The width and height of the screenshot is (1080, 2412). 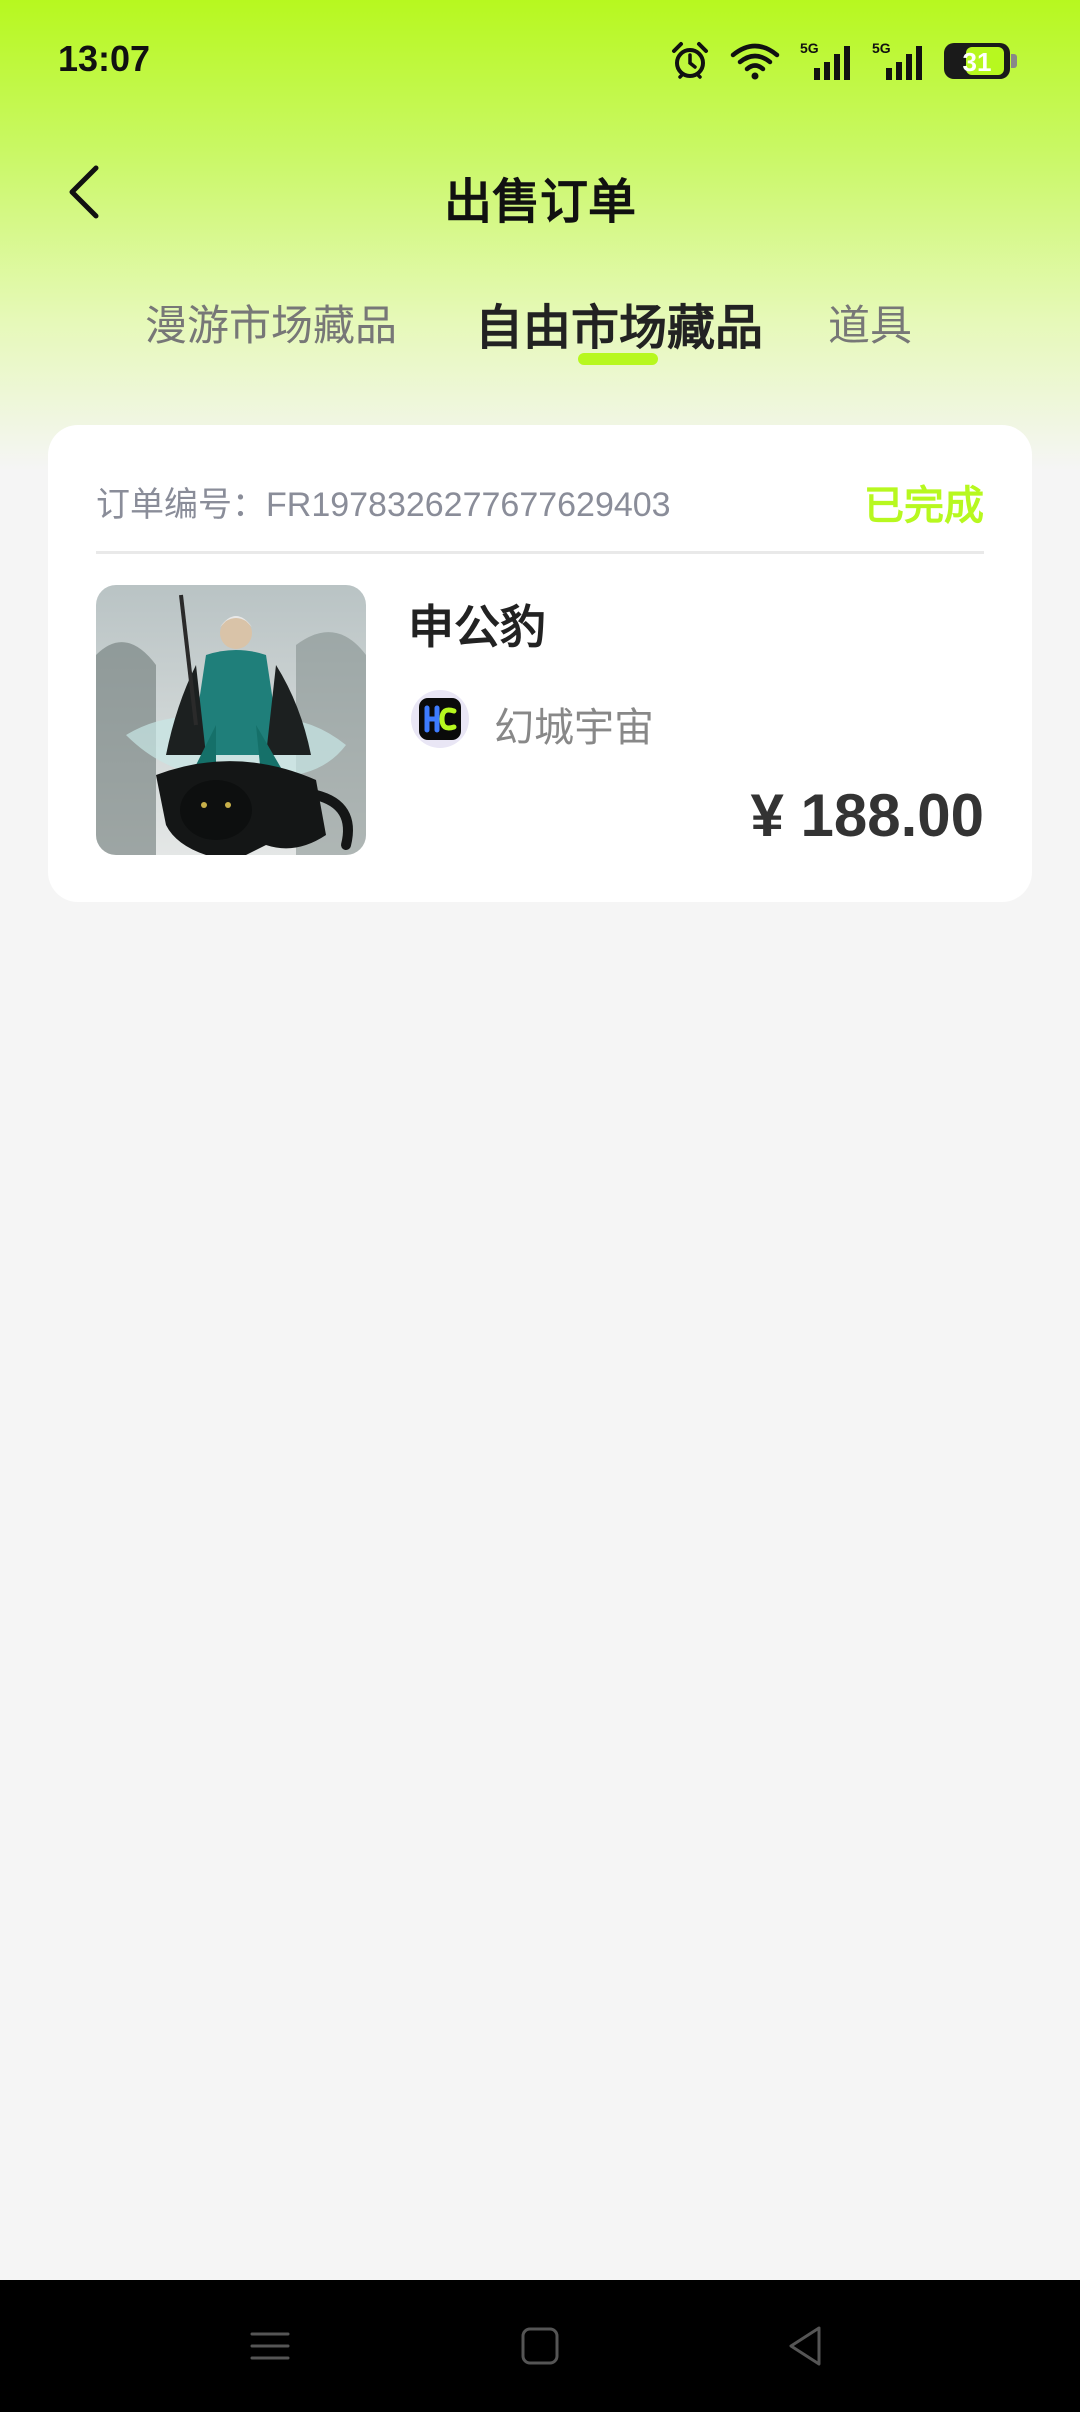 What do you see at coordinates (270, 2346) in the screenshot?
I see `menu-icon` at bounding box center [270, 2346].